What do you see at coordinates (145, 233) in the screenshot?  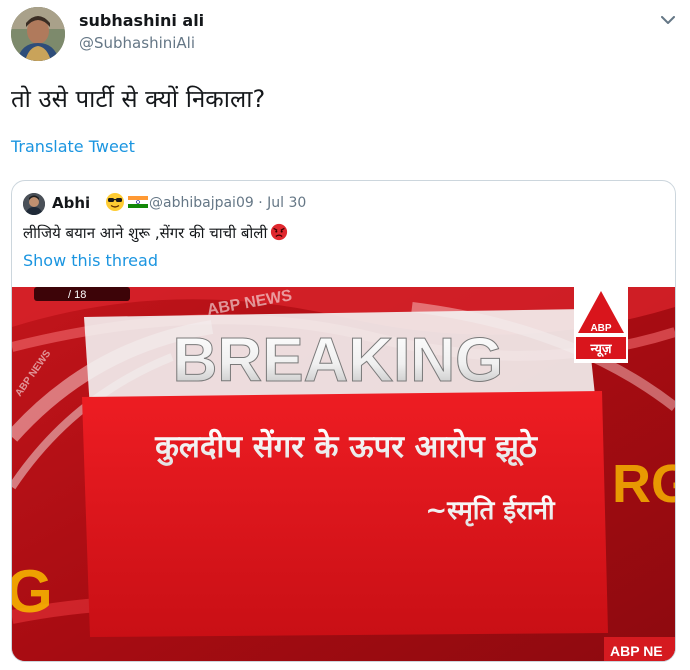 I see `quoted-text-content: लीजिये बयान आने शुरू ,सेंगर की चाची बोली` at bounding box center [145, 233].